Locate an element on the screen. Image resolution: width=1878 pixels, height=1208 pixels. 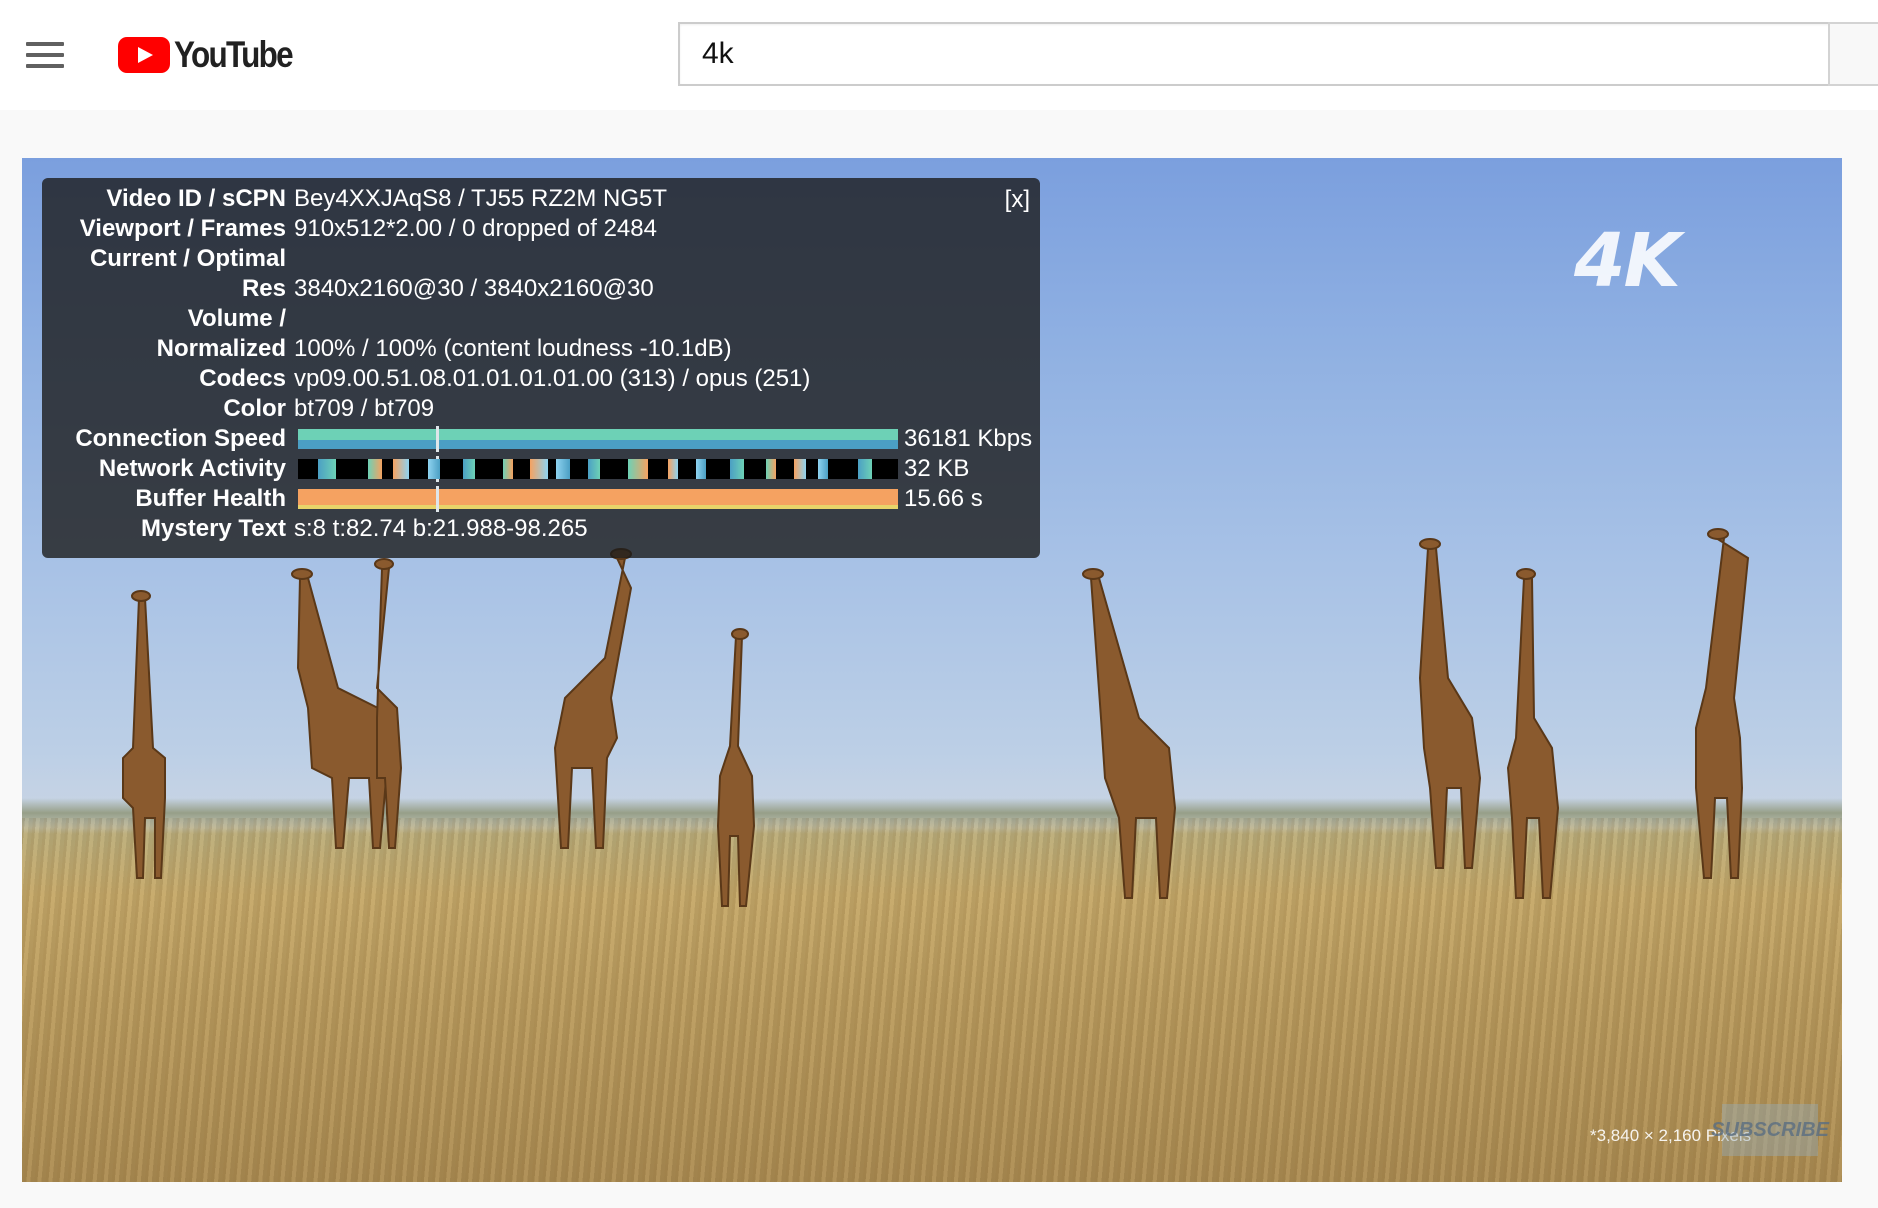
stats-value: s:8 t:82.74 b:21.988-98.265 is located at coordinates (441, 528).